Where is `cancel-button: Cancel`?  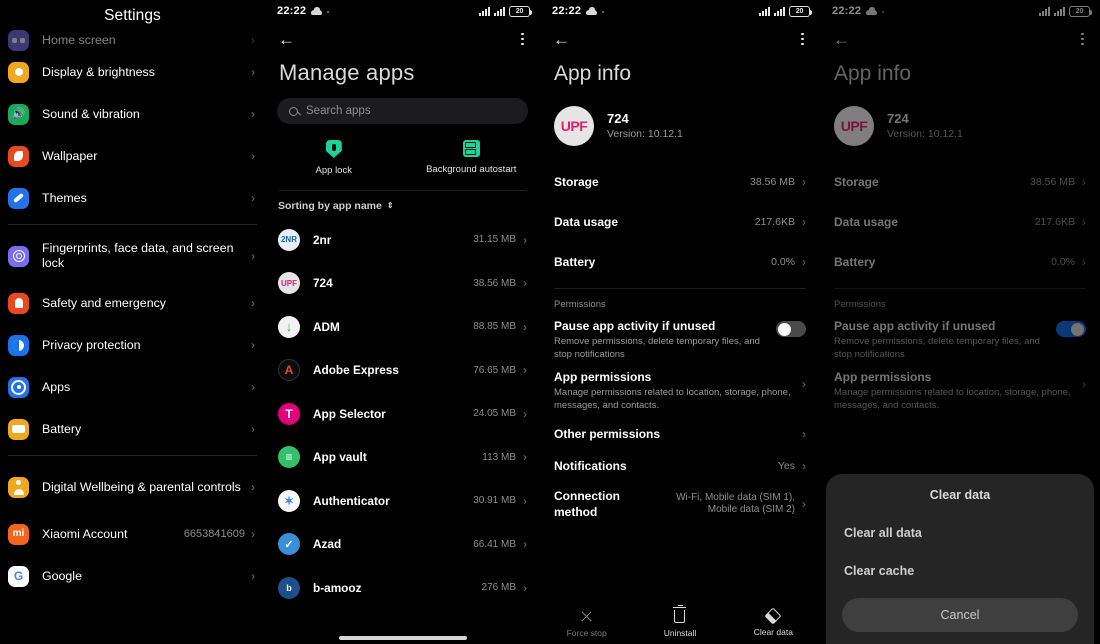 cancel-button: Cancel is located at coordinates (960, 615).